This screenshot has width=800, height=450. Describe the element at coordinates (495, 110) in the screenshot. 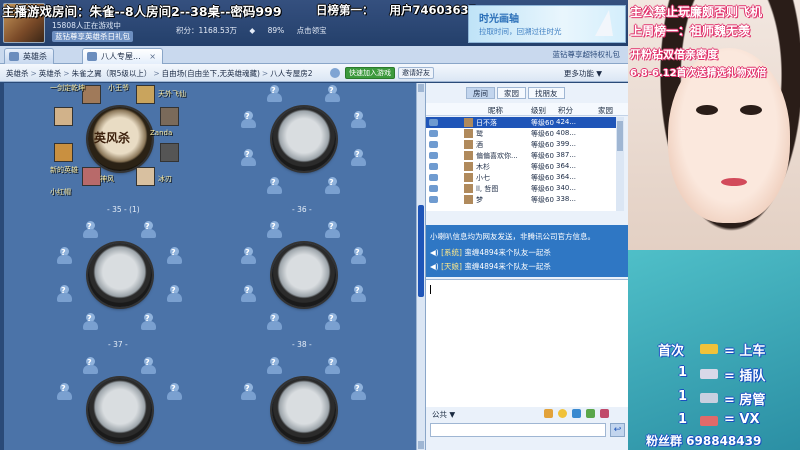

I see `col-nick: 昵称` at that location.